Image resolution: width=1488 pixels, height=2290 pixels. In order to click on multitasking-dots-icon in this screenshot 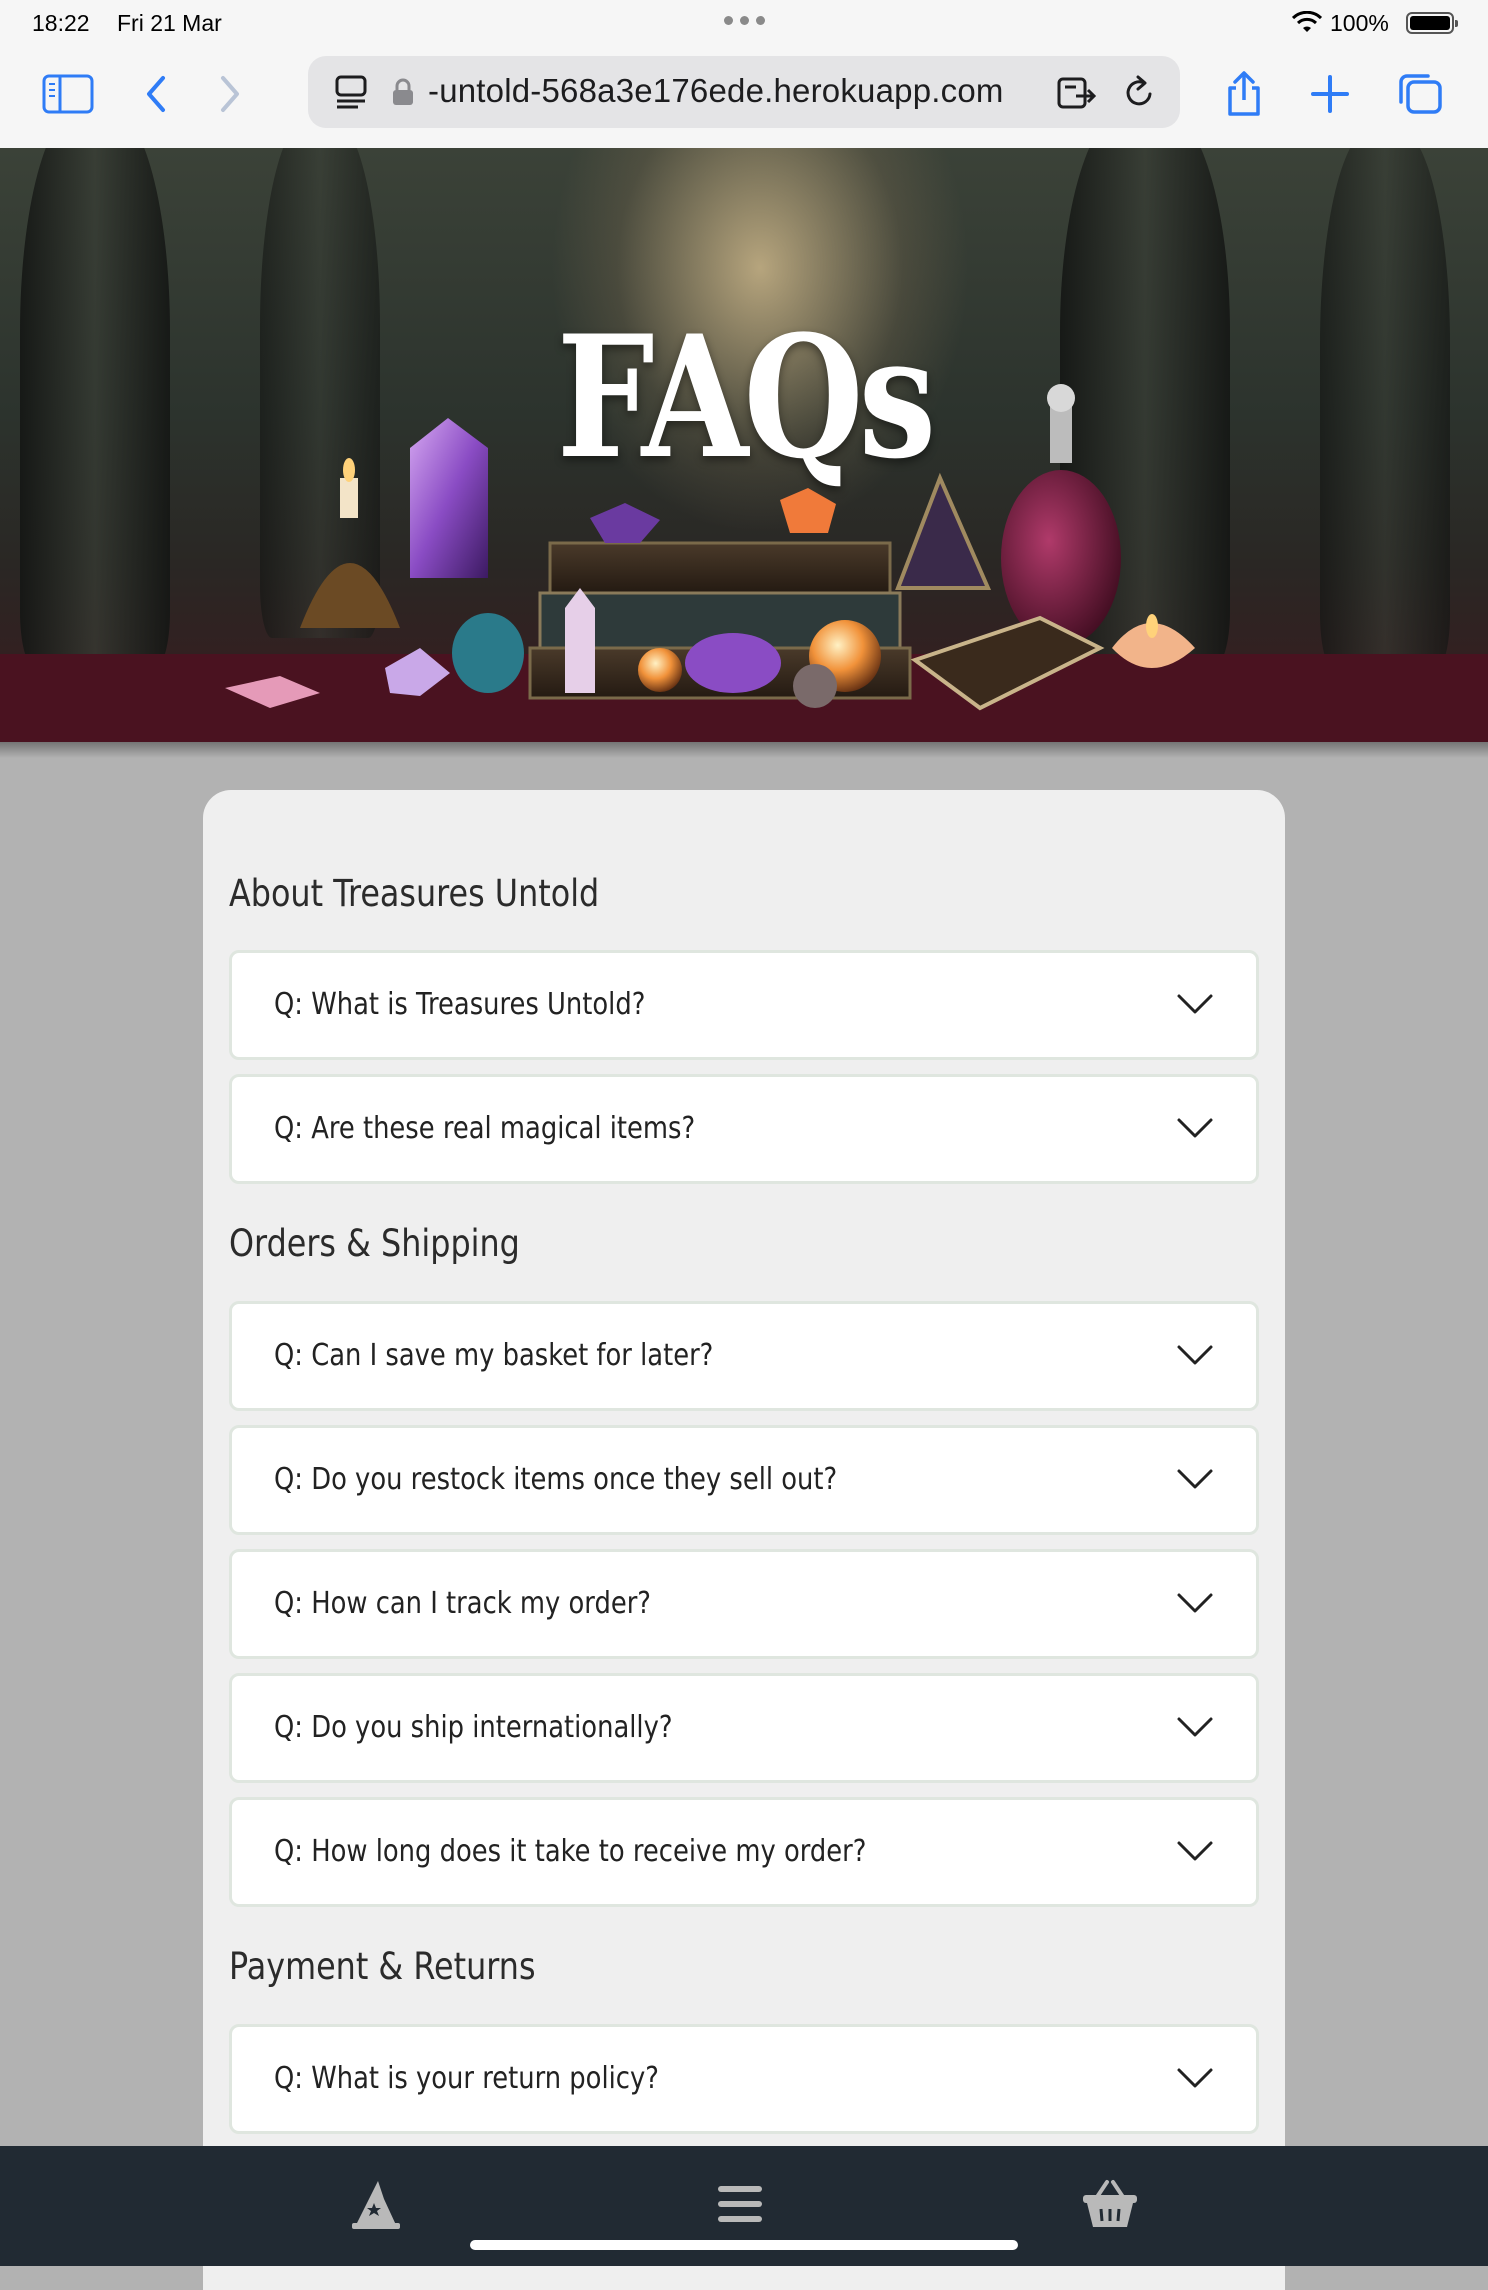, I will do `click(744, 19)`.